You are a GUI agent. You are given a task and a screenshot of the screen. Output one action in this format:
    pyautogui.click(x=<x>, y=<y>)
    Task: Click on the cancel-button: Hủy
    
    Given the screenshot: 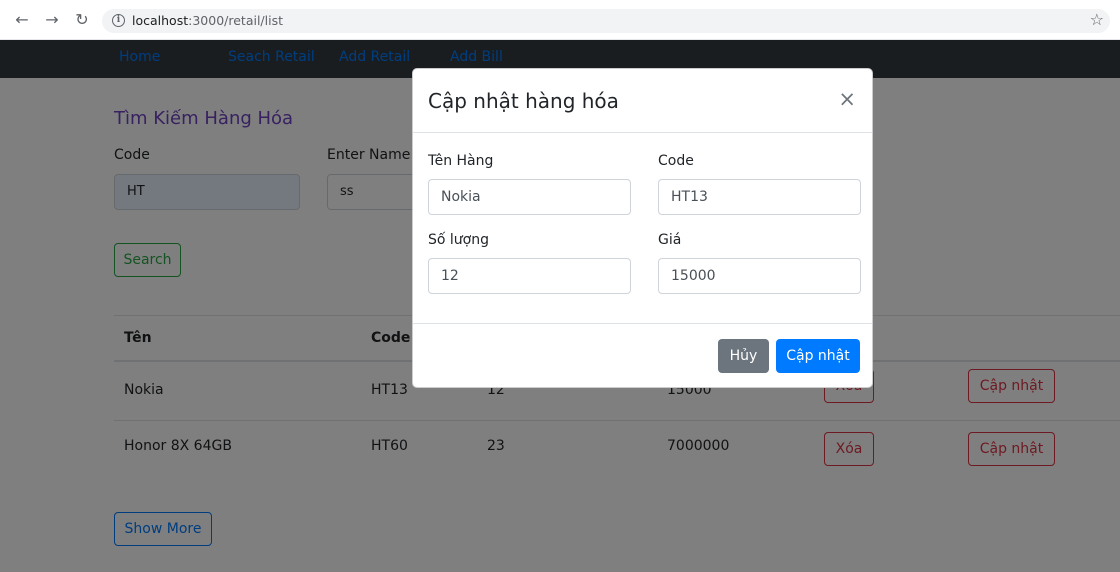 What is the action you would take?
    pyautogui.click(x=743, y=356)
    